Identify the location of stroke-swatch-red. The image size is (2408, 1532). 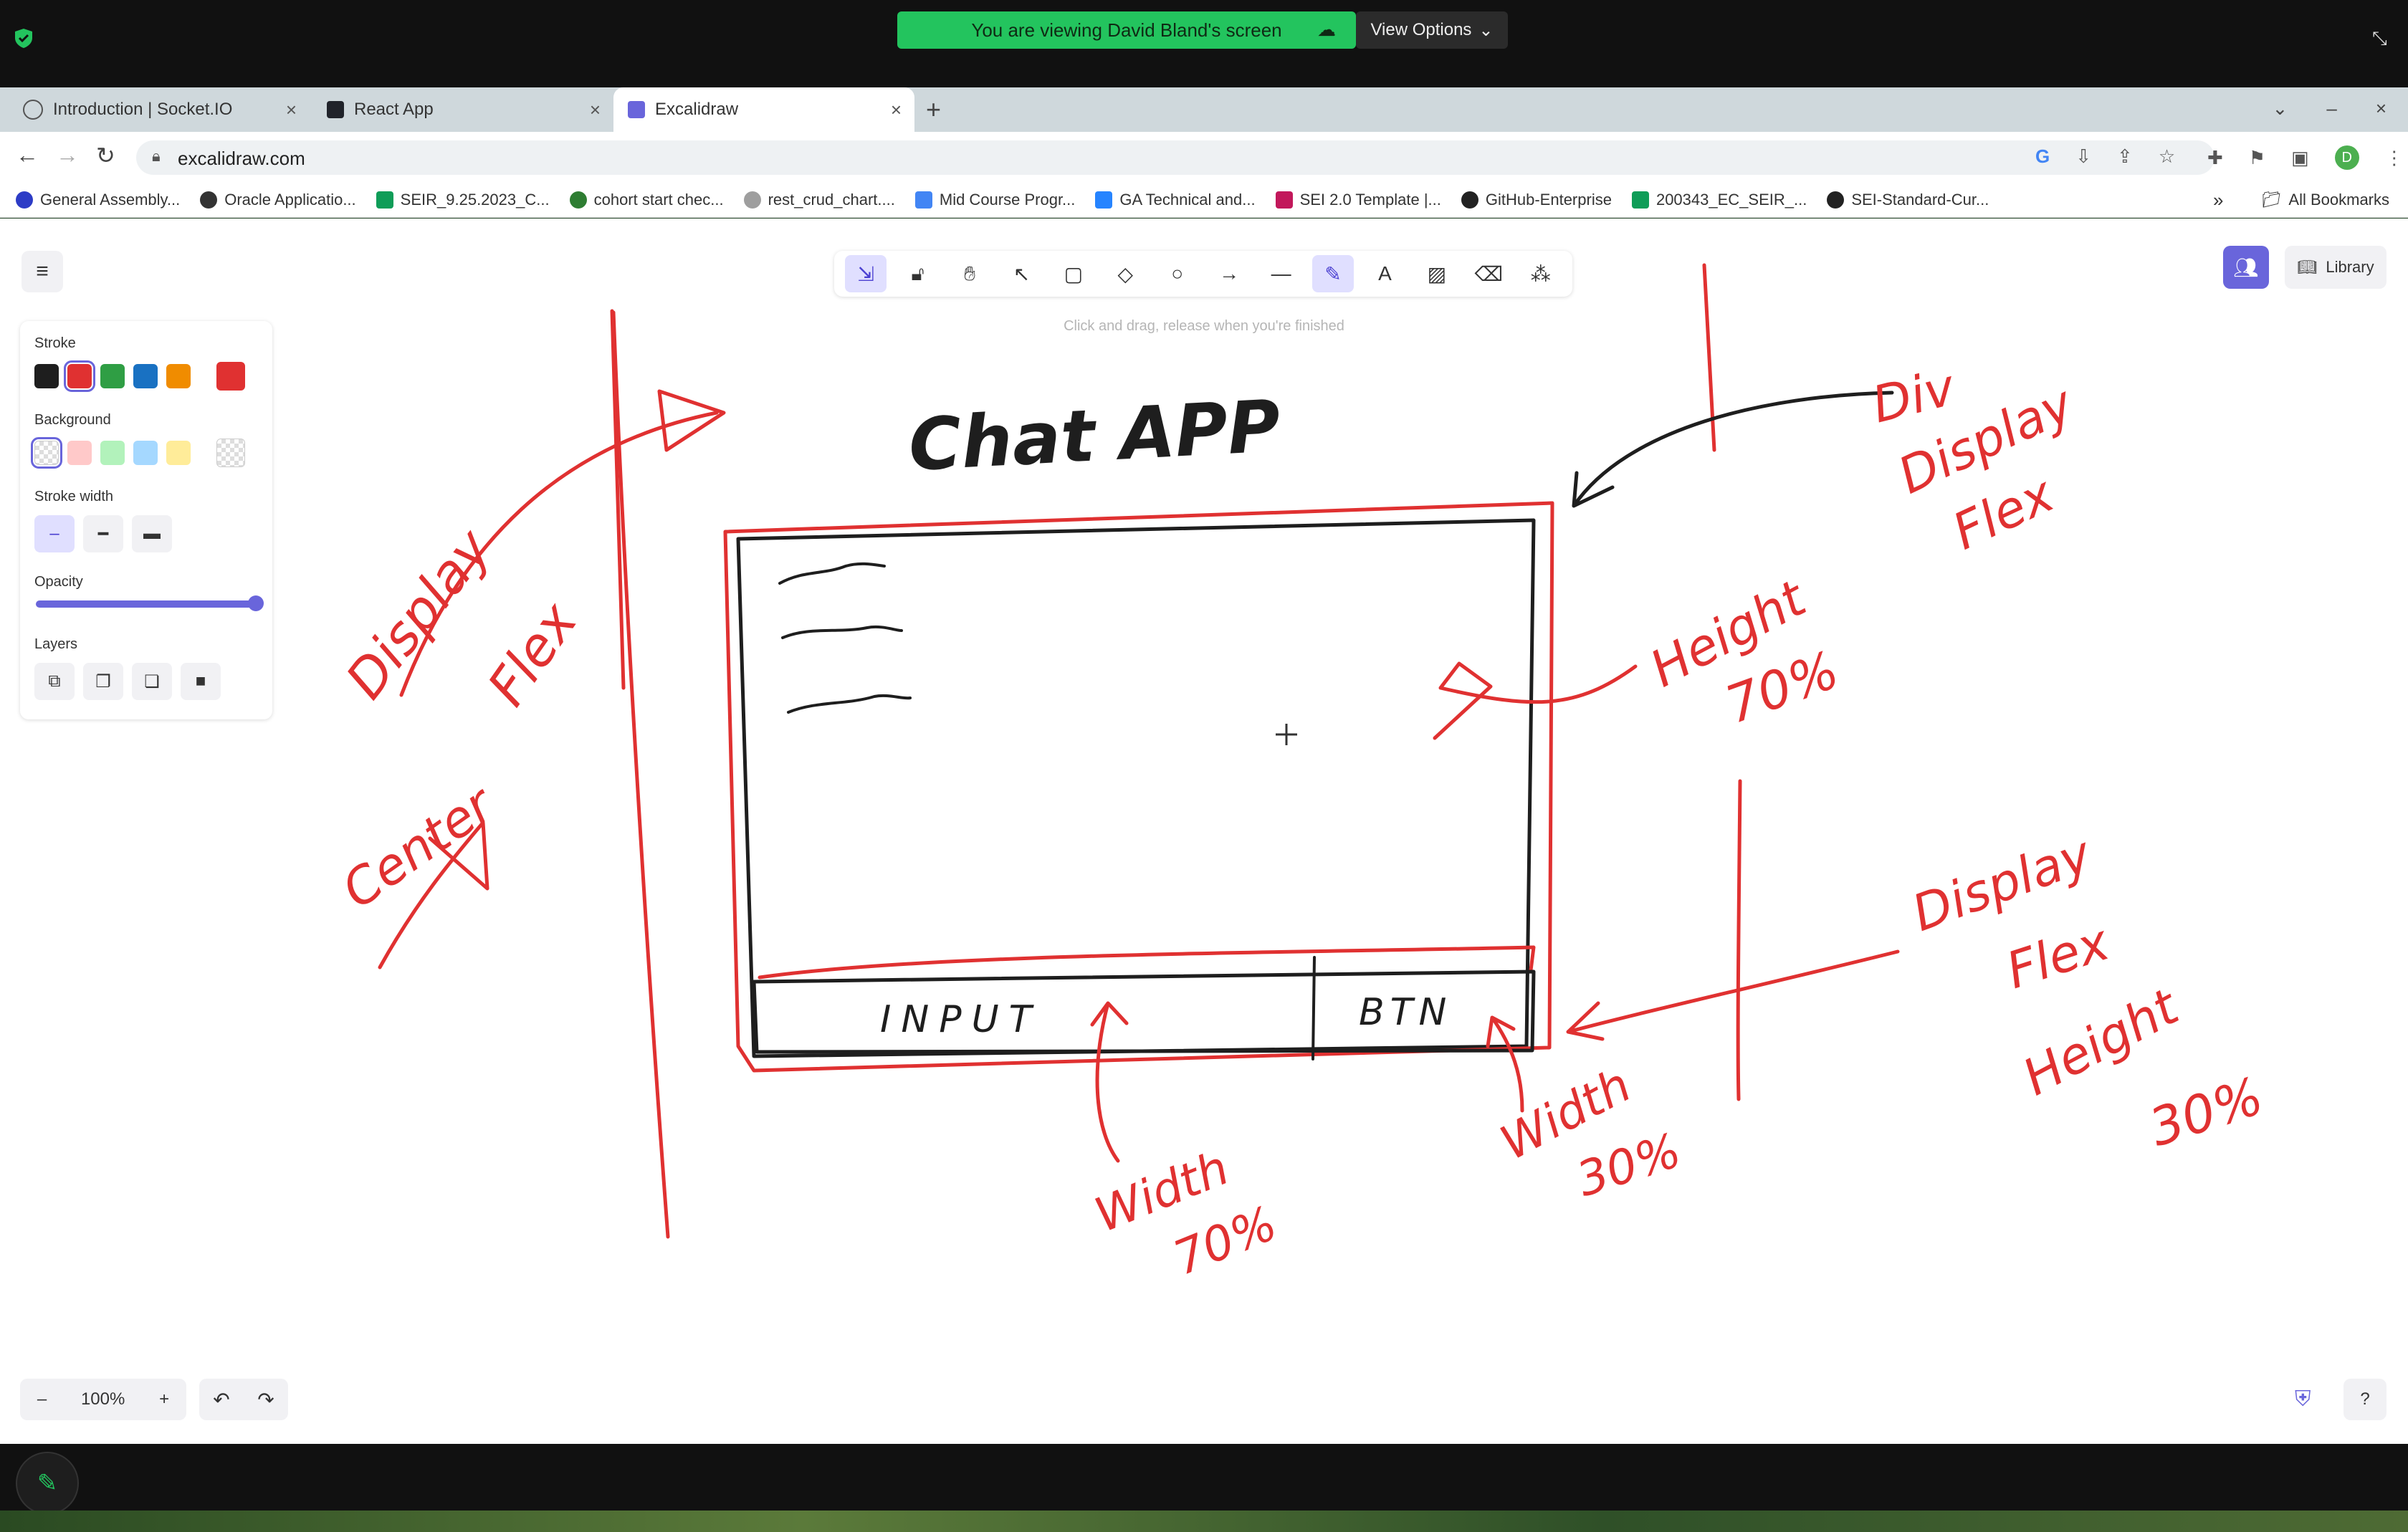
(79, 376).